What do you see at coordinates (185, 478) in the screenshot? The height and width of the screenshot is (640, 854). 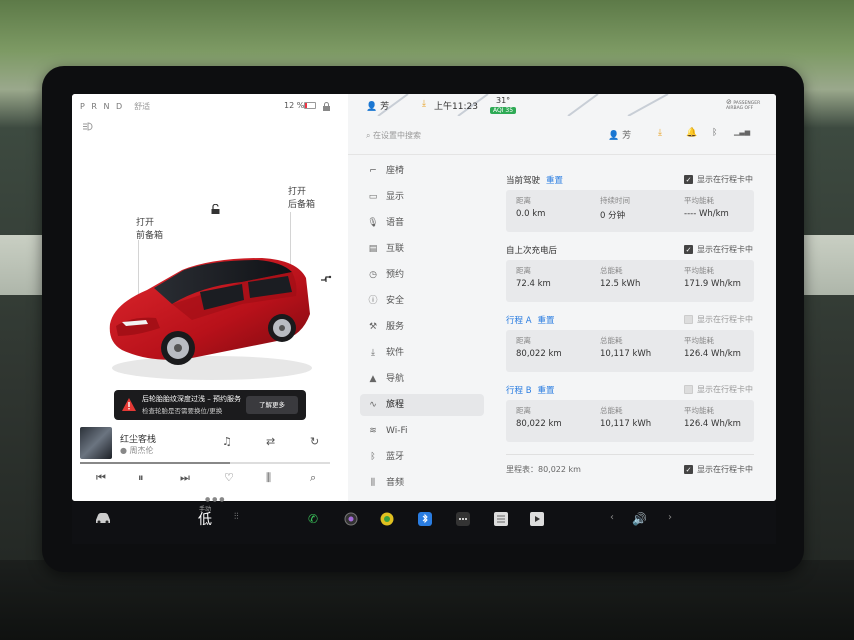 I see `next-track-icon: ⏭` at bounding box center [185, 478].